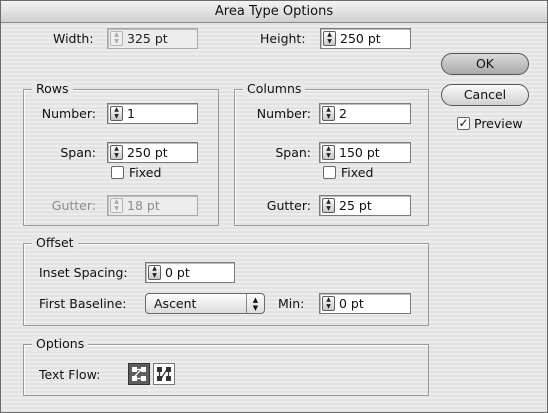 The image size is (548, 413). Describe the element at coordinates (154, 272) in the screenshot. I see `inset-spacing-spinner-icon: ▲ ▼` at that location.